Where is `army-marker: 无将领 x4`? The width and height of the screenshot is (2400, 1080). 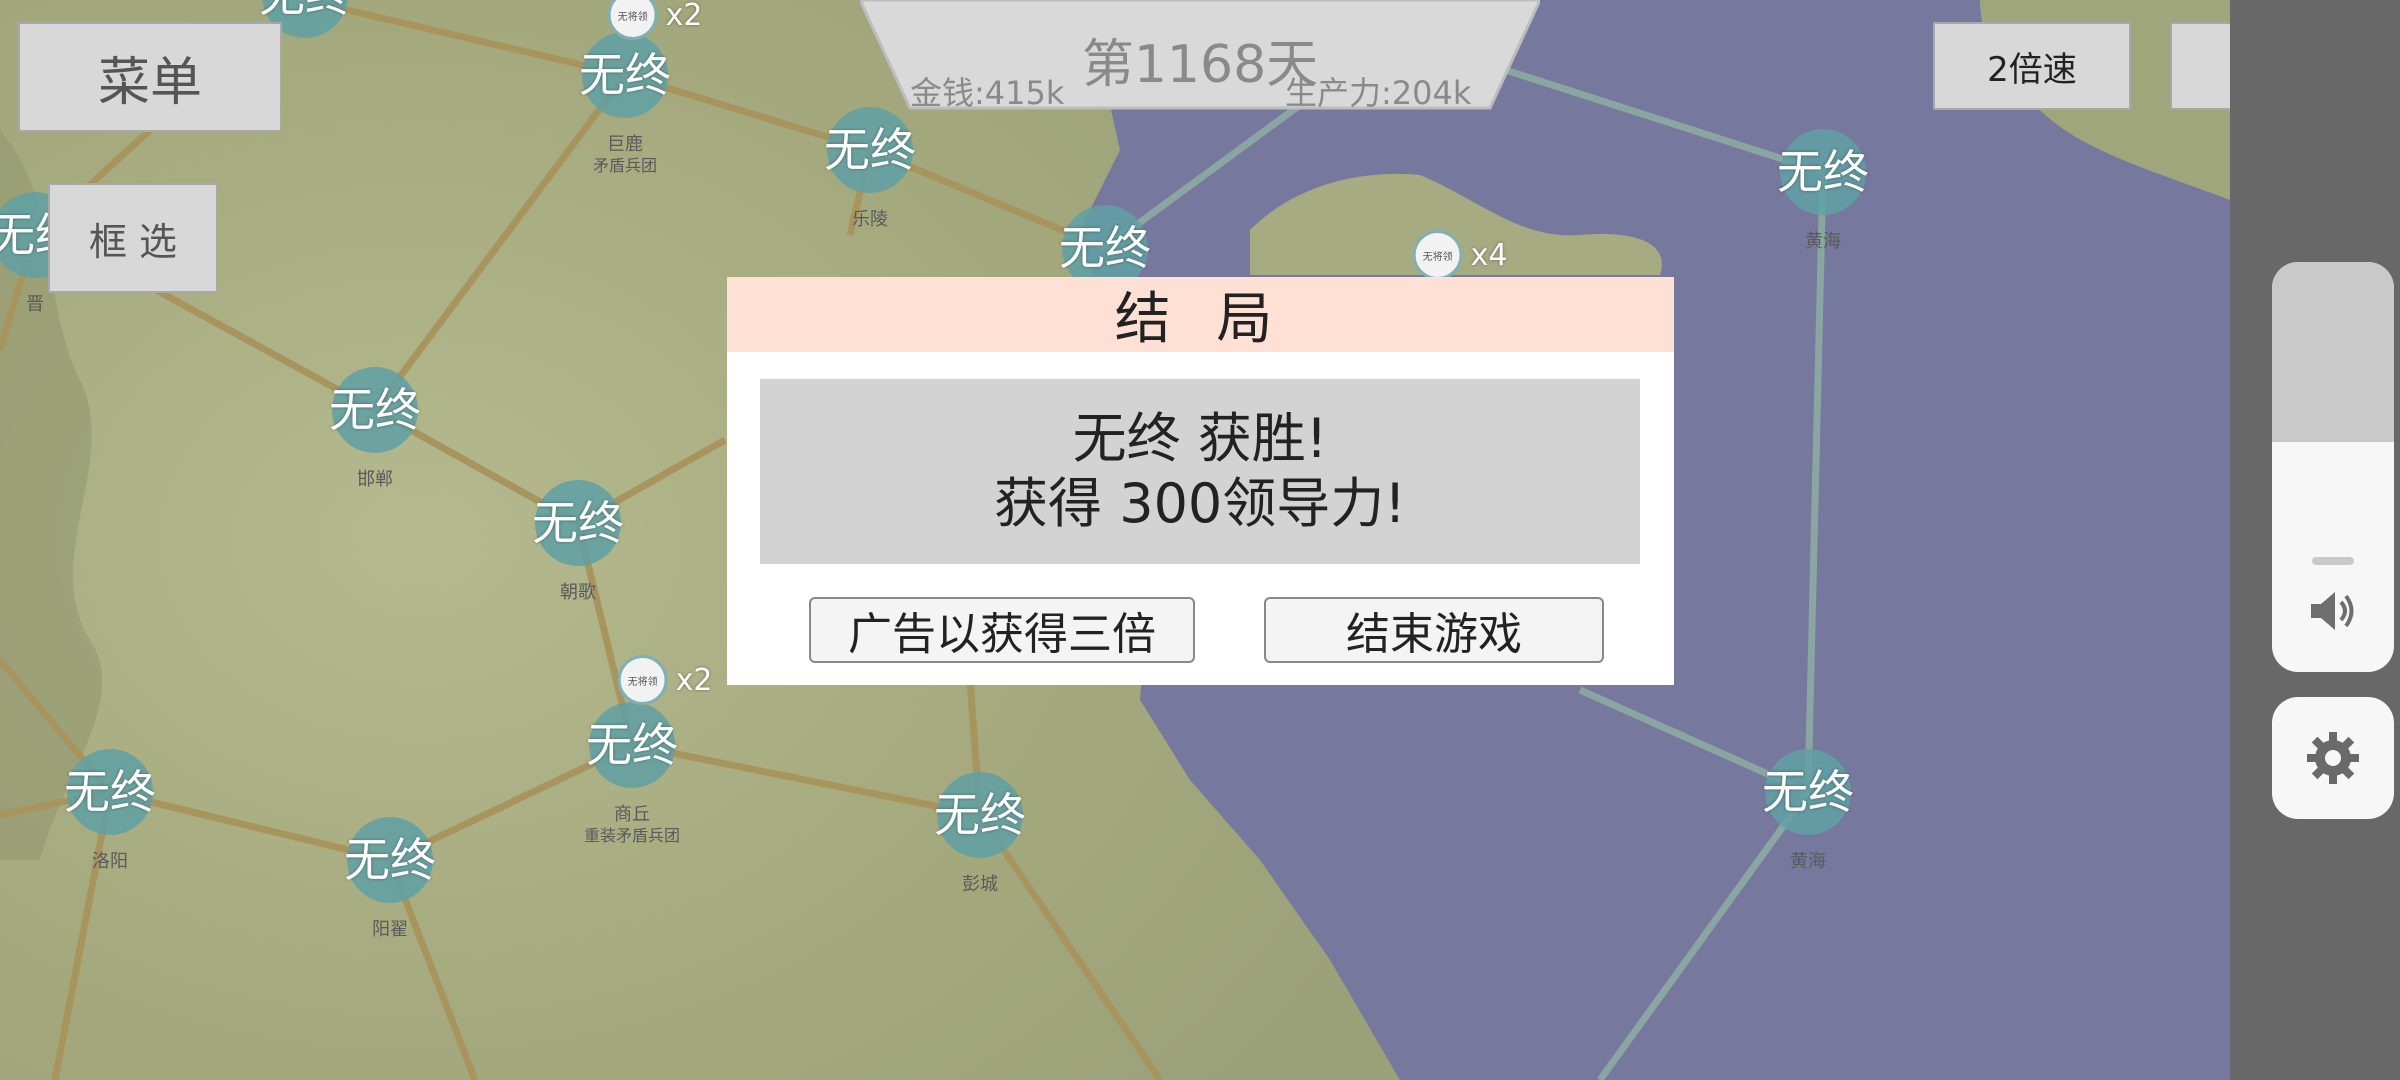 army-marker: 无将领 x4 is located at coordinates (1460, 255).